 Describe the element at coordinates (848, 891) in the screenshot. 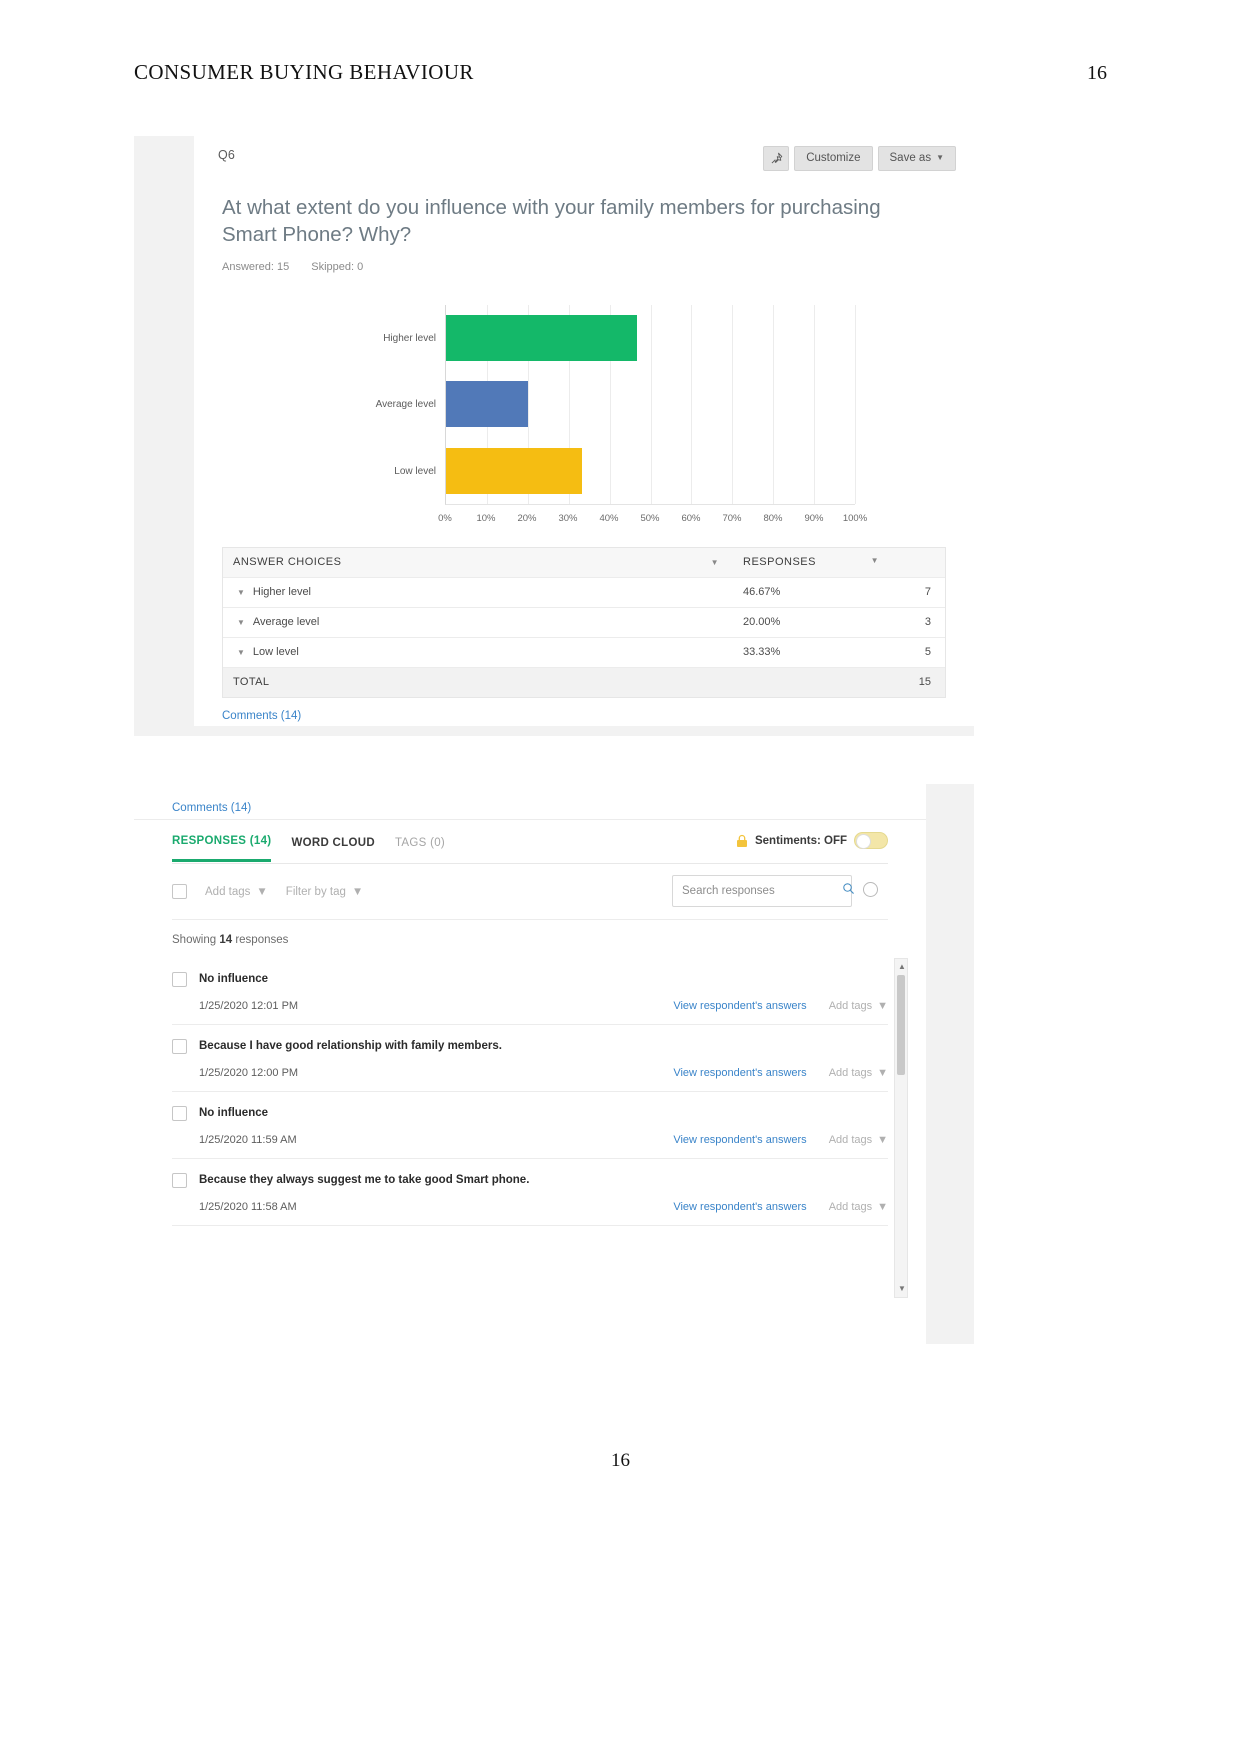

I see `search-icon` at that location.